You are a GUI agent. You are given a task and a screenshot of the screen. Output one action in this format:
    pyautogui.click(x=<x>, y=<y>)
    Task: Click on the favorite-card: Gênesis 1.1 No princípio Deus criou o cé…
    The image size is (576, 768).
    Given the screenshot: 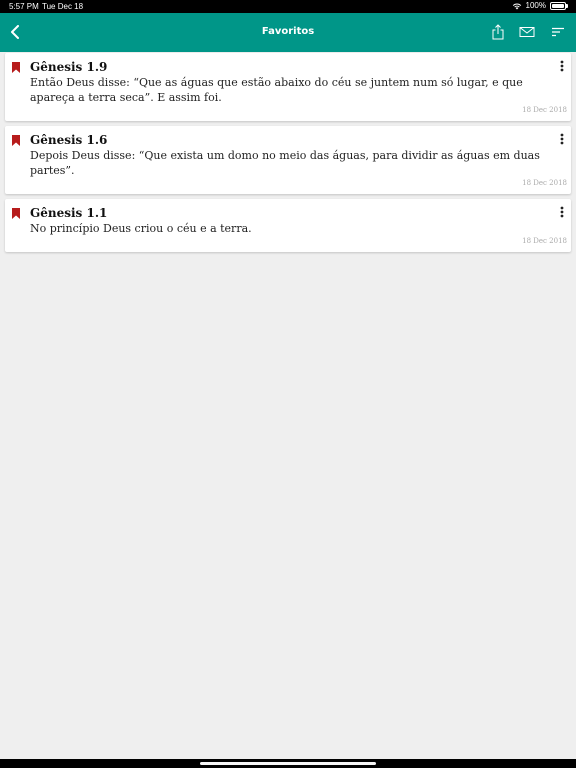 What is the action you would take?
    pyautogui.click(x=288, y=225)
    